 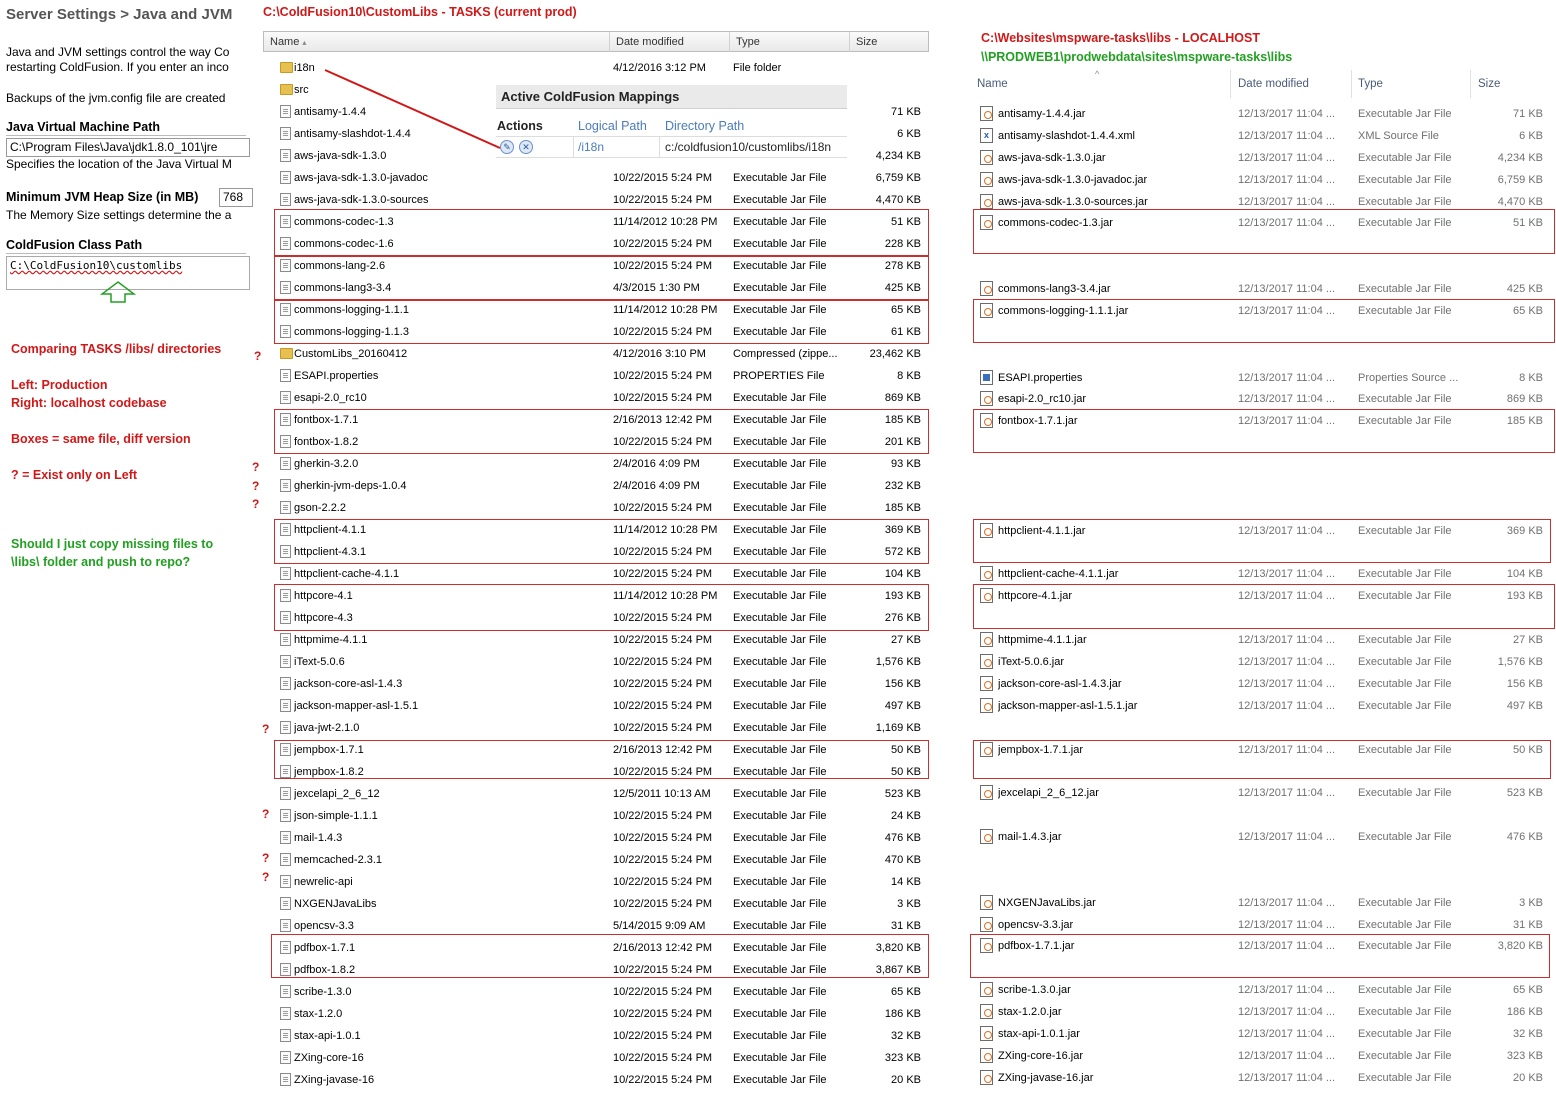 I want to click on file-name: ZXing-javase-16, so click(x=334, y=1080).